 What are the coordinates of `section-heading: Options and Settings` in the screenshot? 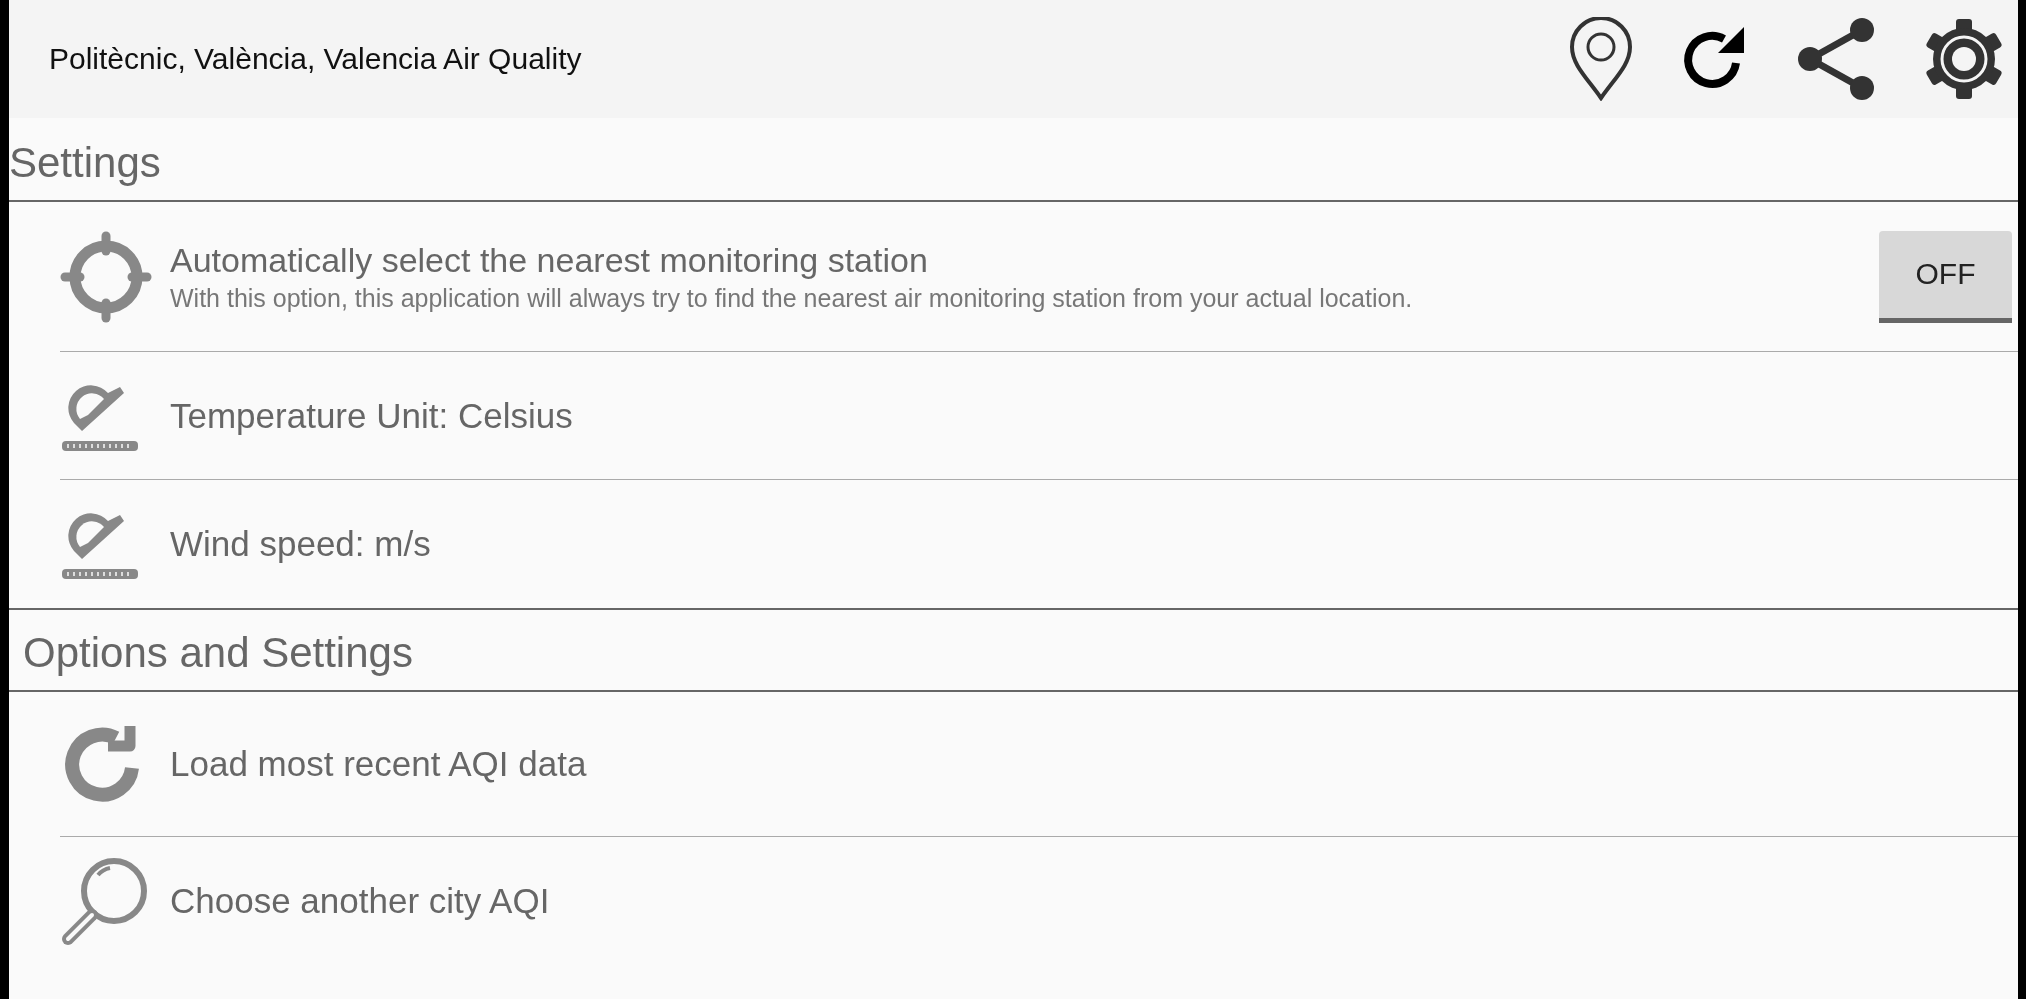 It's located at (1013, 650).